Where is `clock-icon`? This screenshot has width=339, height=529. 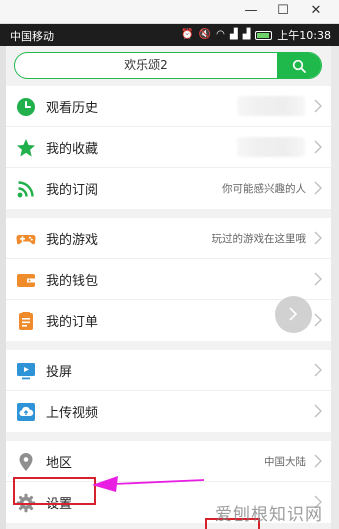 clock-icon is located at coordinates (26, 107).